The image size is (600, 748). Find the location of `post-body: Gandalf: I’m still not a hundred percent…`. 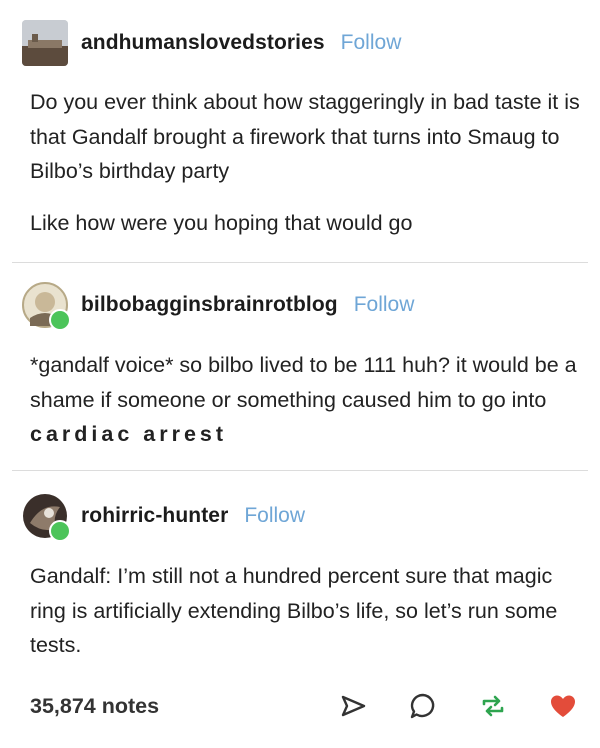

post-body: Gandalf: I’m still not a hundred percent… is located at coordinates (305, 611).